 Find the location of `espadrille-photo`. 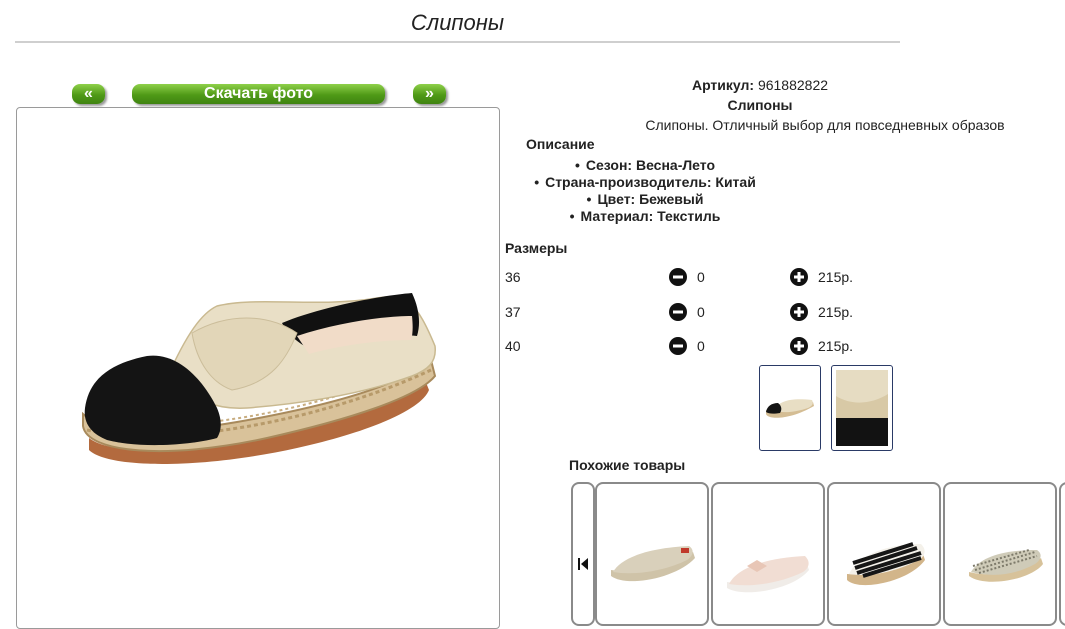

espadrille-photo is located at coordinates (259, 378).